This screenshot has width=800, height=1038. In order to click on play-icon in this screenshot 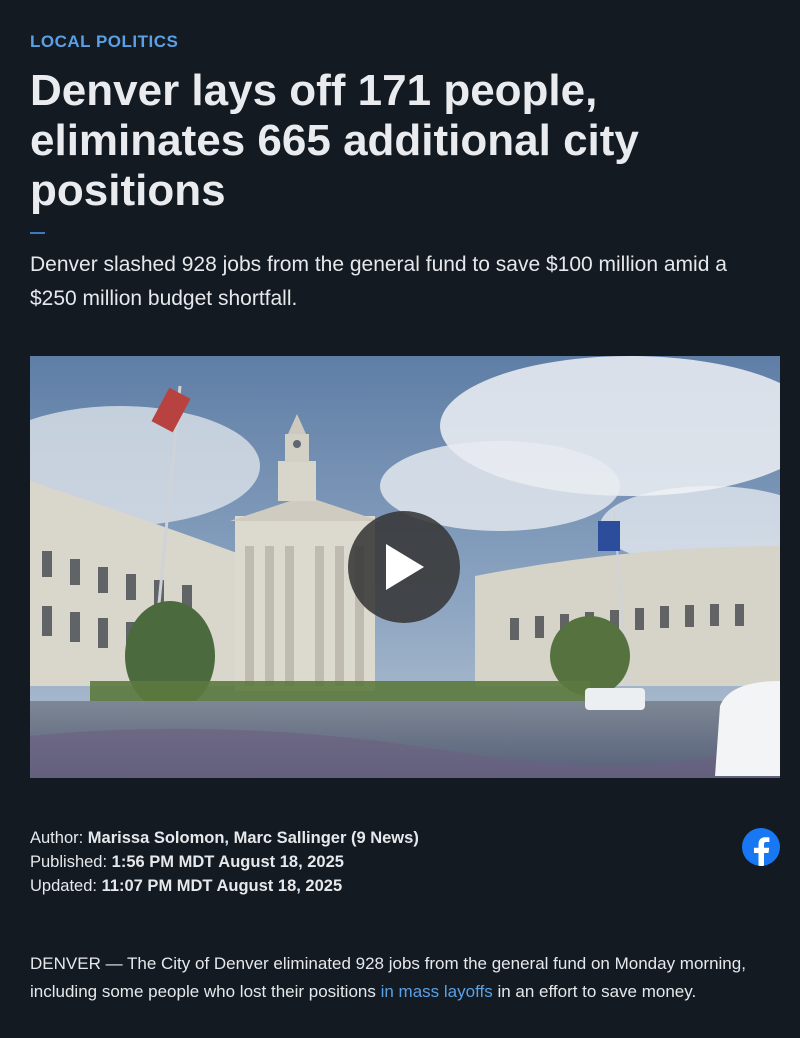, I will do `click(405, 567)`.